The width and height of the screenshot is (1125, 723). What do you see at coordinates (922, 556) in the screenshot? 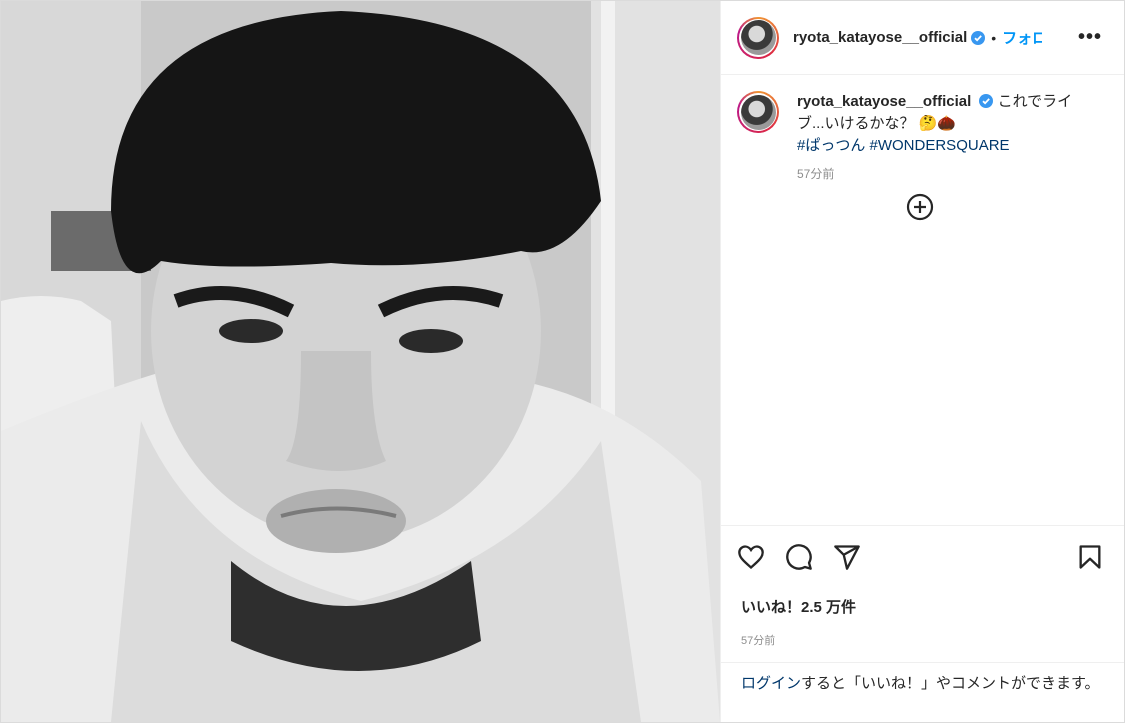
I see `action-bar` at bounding box center [922, 556].